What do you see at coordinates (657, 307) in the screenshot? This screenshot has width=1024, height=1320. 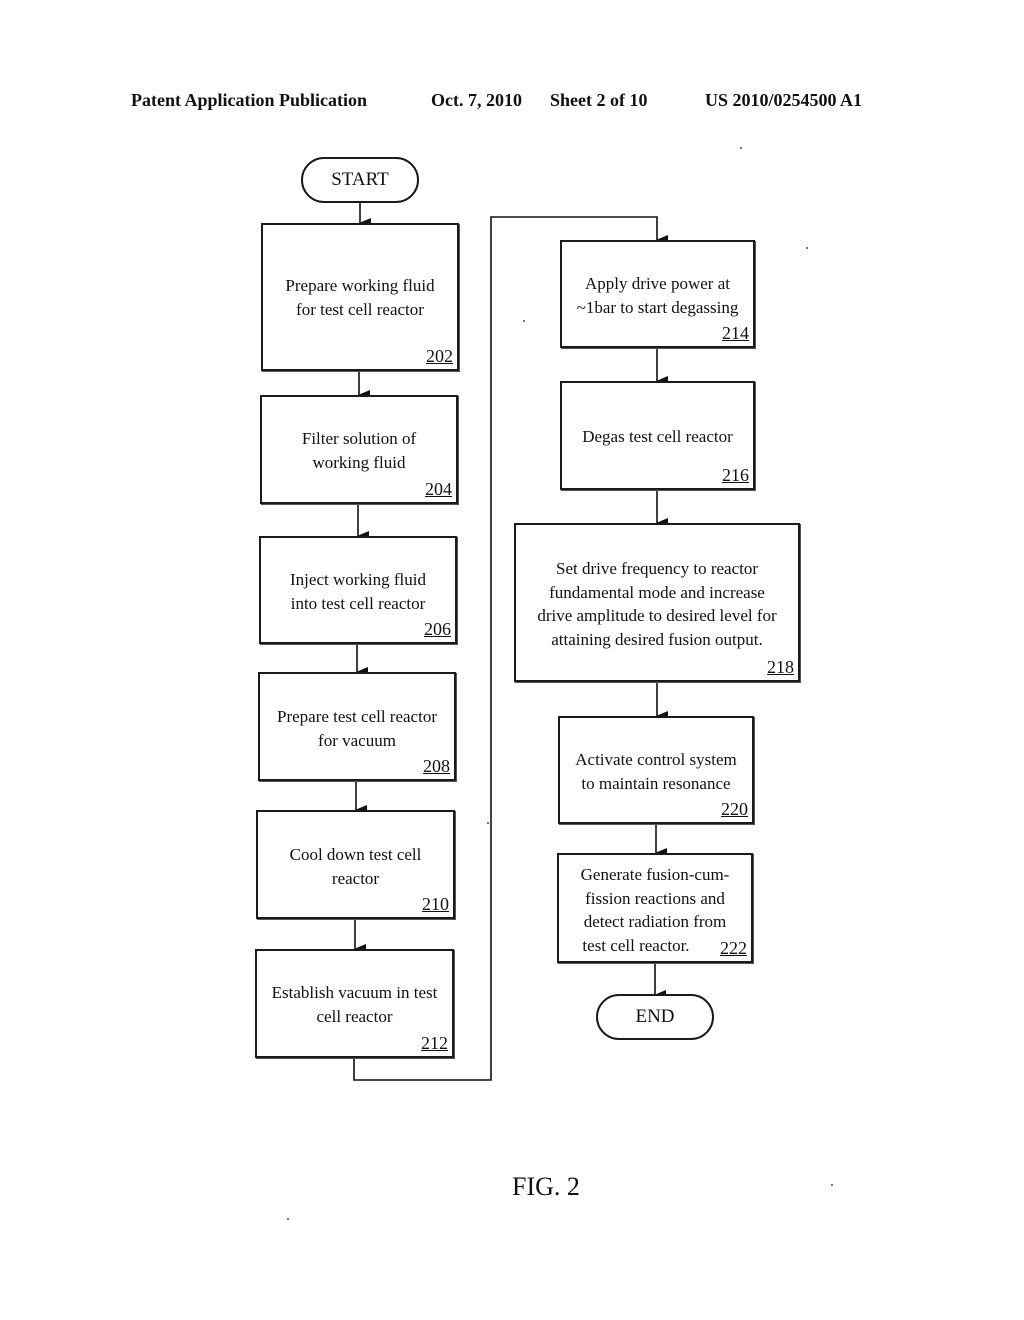 I see `step-text-line: ~1bar to start degassing` at bounding box center [657, 307].